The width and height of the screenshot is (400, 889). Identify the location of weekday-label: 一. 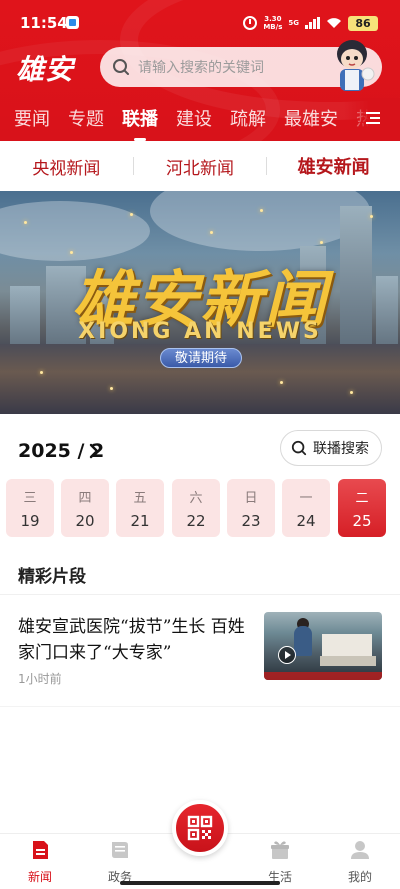
(306, 498).